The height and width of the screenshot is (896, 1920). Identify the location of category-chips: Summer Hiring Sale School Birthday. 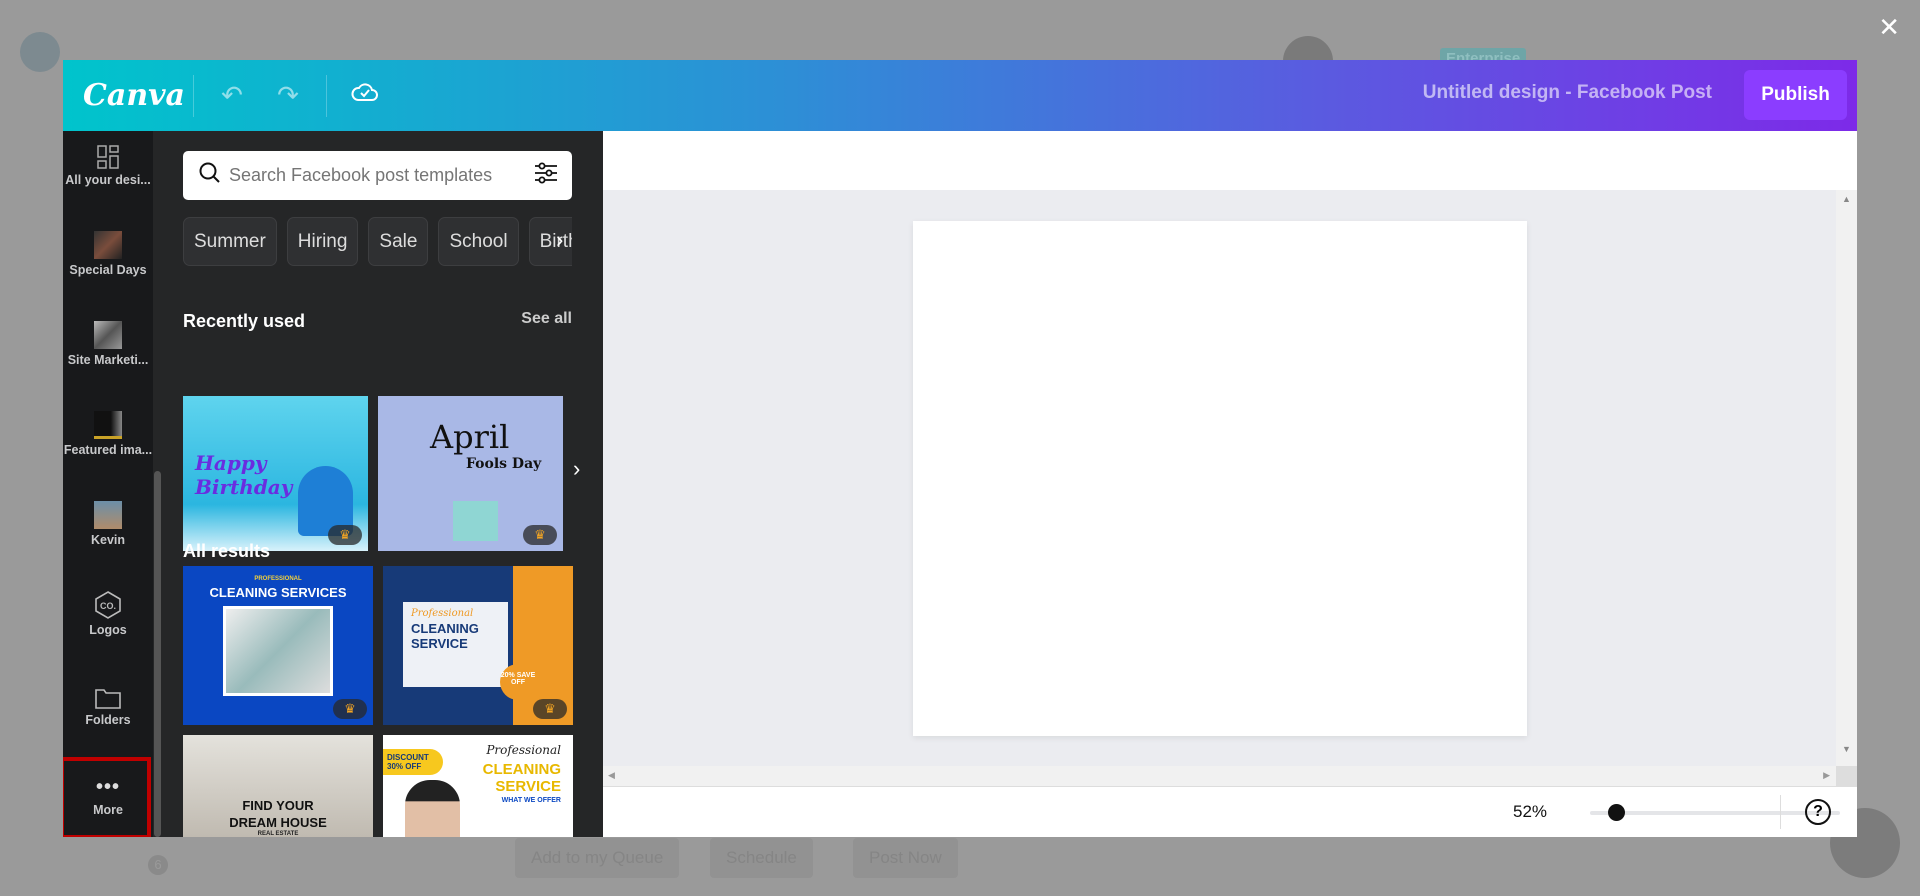
(377, 241).